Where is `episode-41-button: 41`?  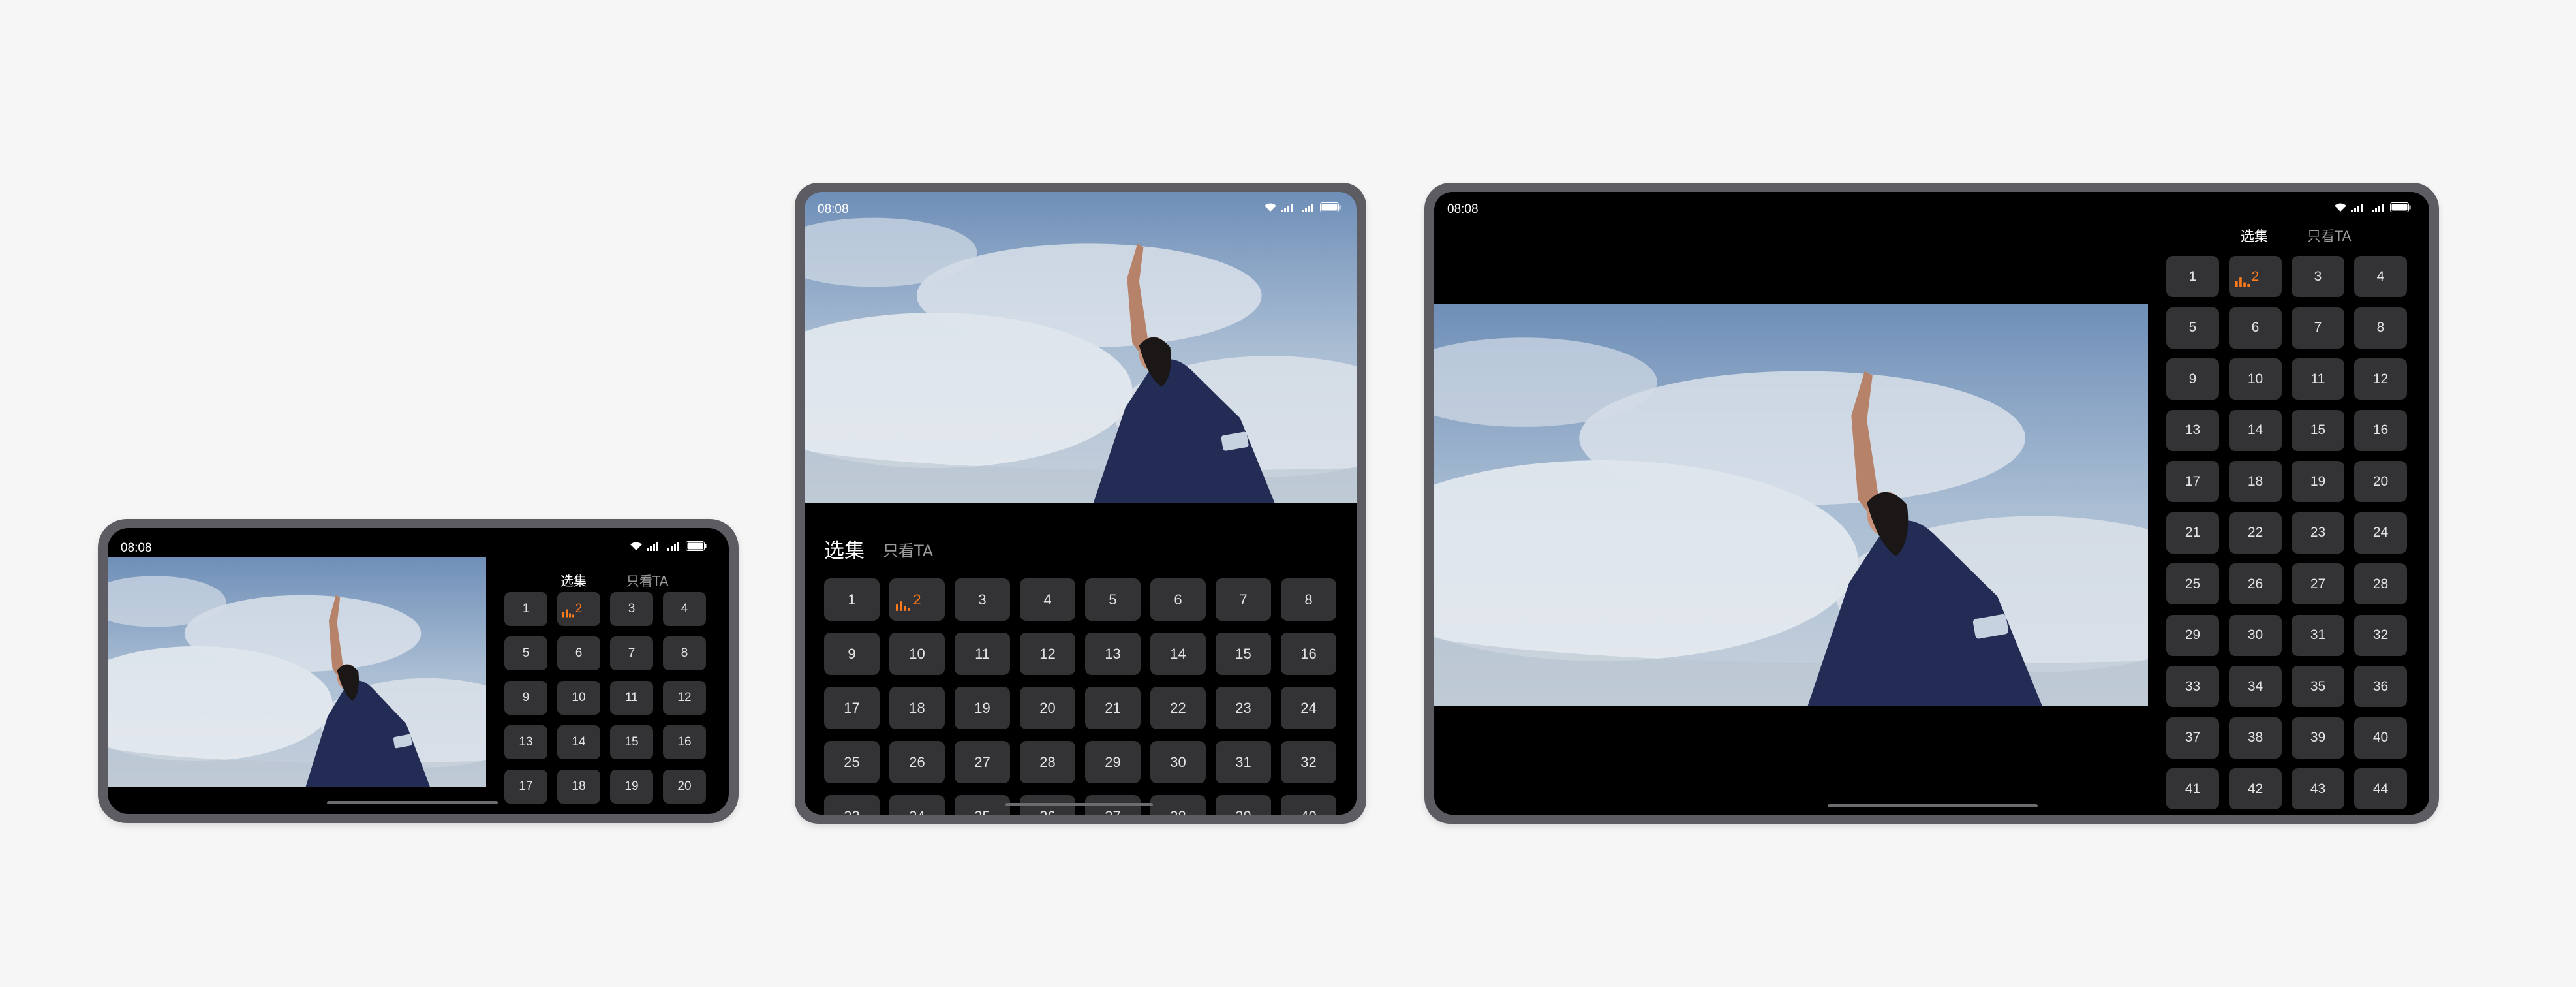
episode-41-button: 41 is located at coordinates (2192, 788).